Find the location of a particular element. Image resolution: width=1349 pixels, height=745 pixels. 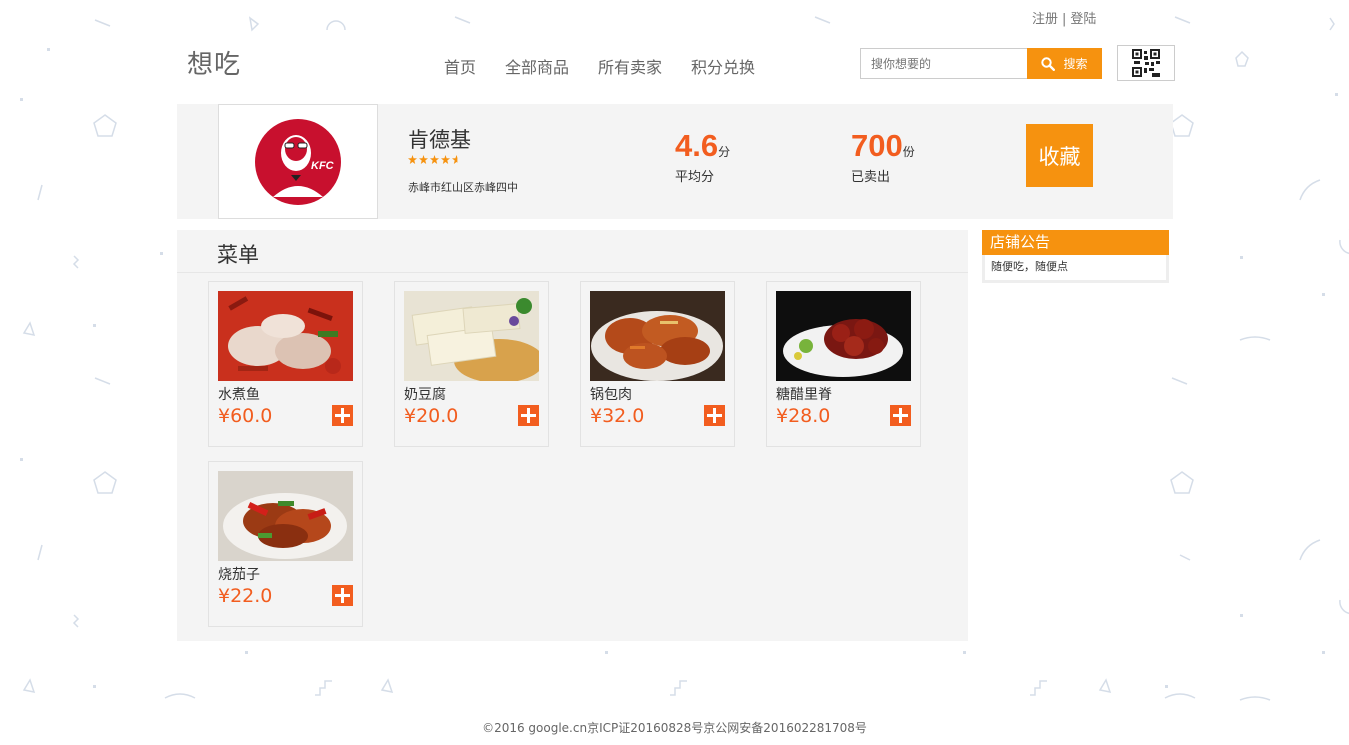

shop-info-bar: KFC 肯德基 赤峰市红山区赤峰四中 4.6分 平均分 700份 已卖出 收藏 is located at coordinates (675, 161).